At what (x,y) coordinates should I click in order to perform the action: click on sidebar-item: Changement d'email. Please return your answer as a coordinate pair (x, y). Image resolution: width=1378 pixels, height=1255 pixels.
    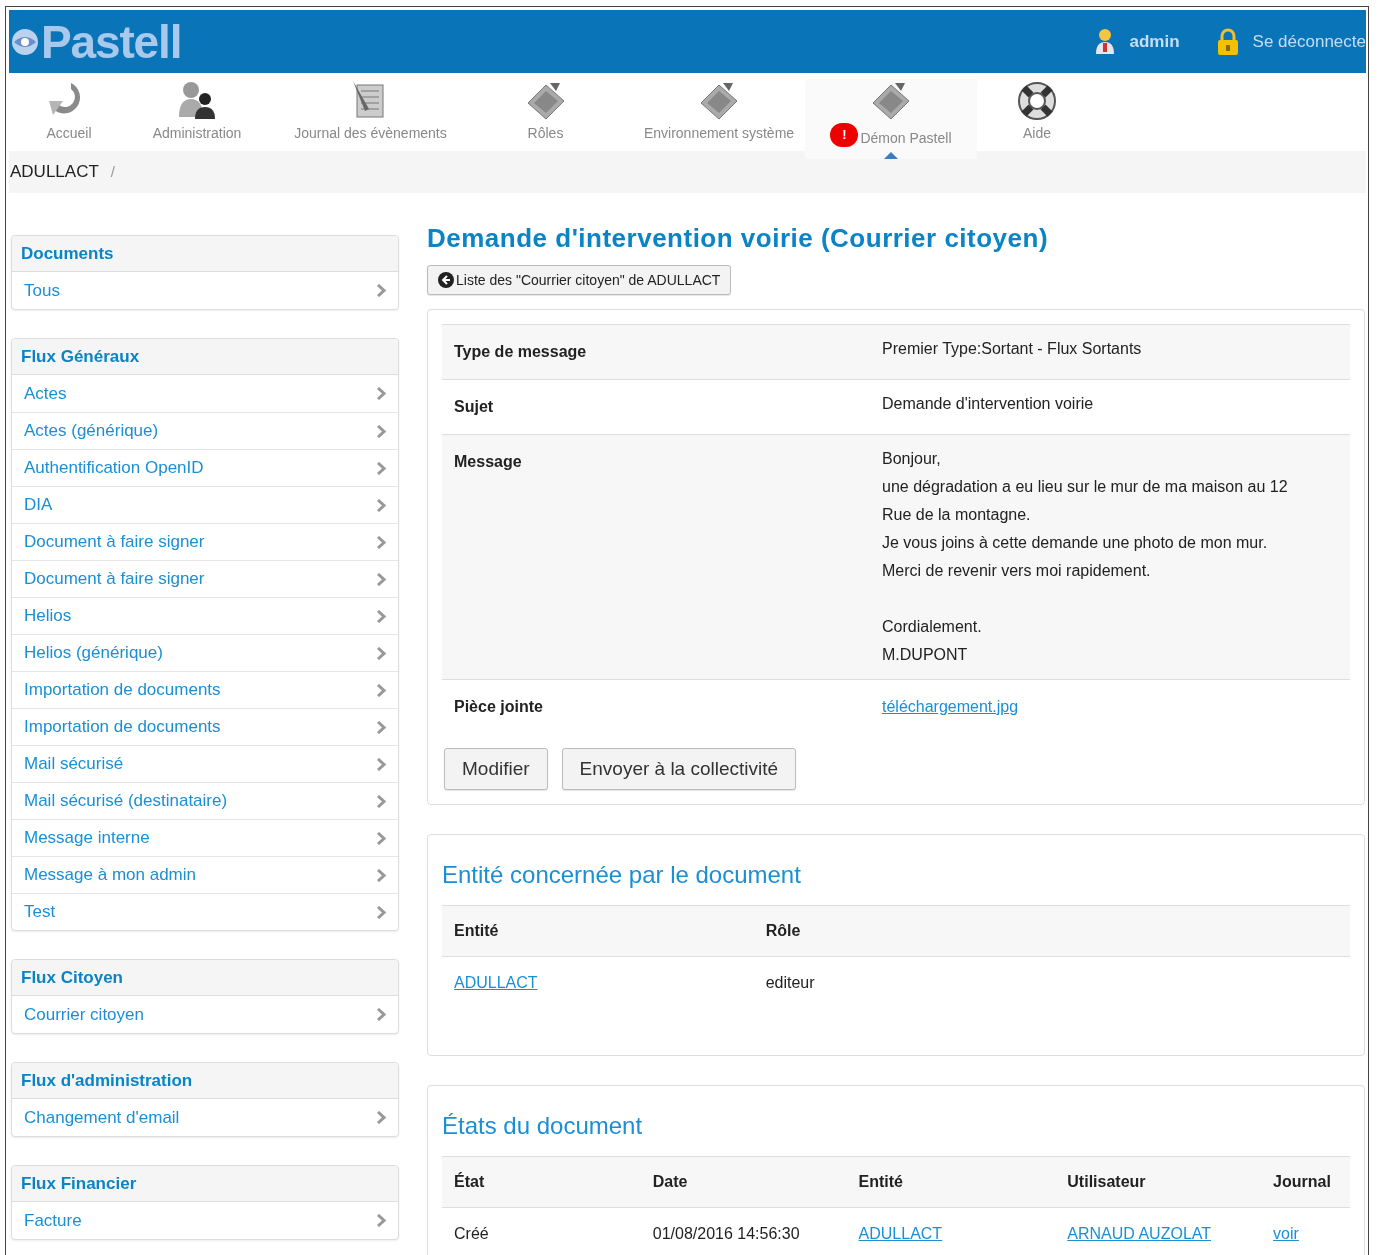
    Looking at the image, I should click on (205, 1117).